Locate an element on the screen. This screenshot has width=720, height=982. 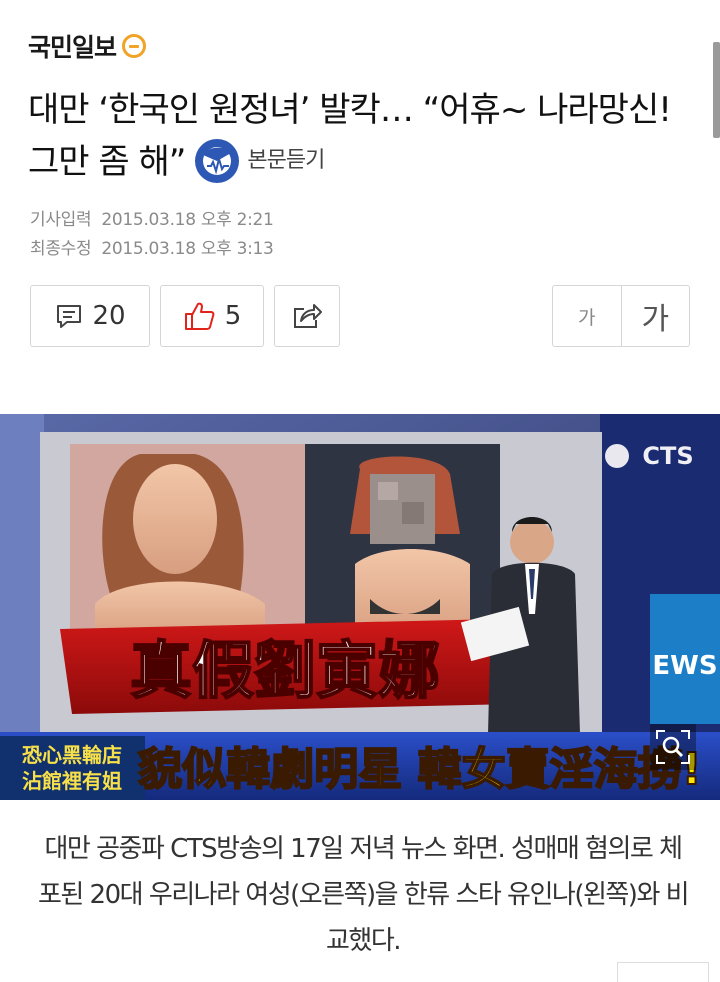
published-date: 기사입력 2015.03.18 오후 2:21 is located at coordinates (152, 217).